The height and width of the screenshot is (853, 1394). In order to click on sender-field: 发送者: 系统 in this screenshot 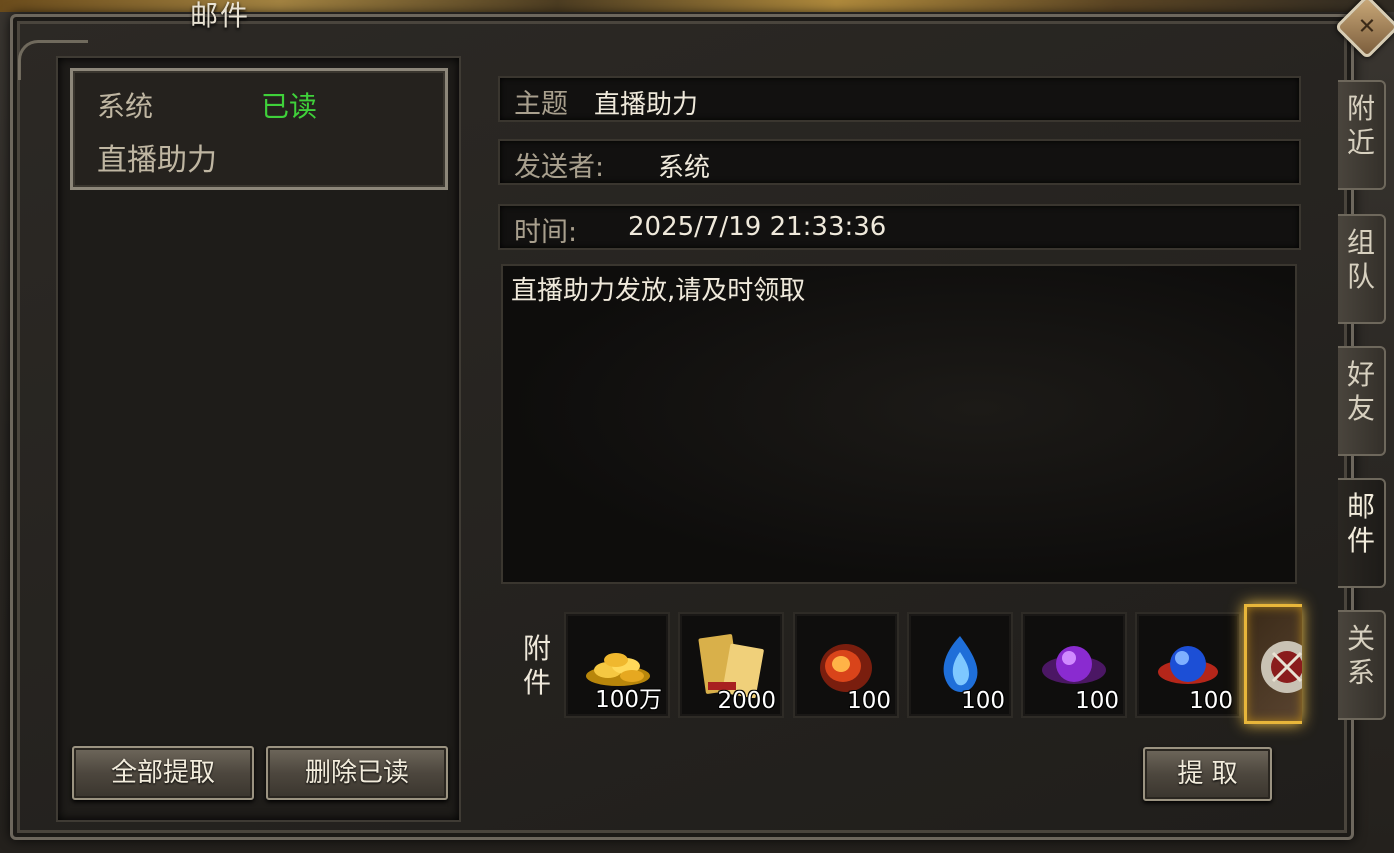, I will do `click(899, 162)`.